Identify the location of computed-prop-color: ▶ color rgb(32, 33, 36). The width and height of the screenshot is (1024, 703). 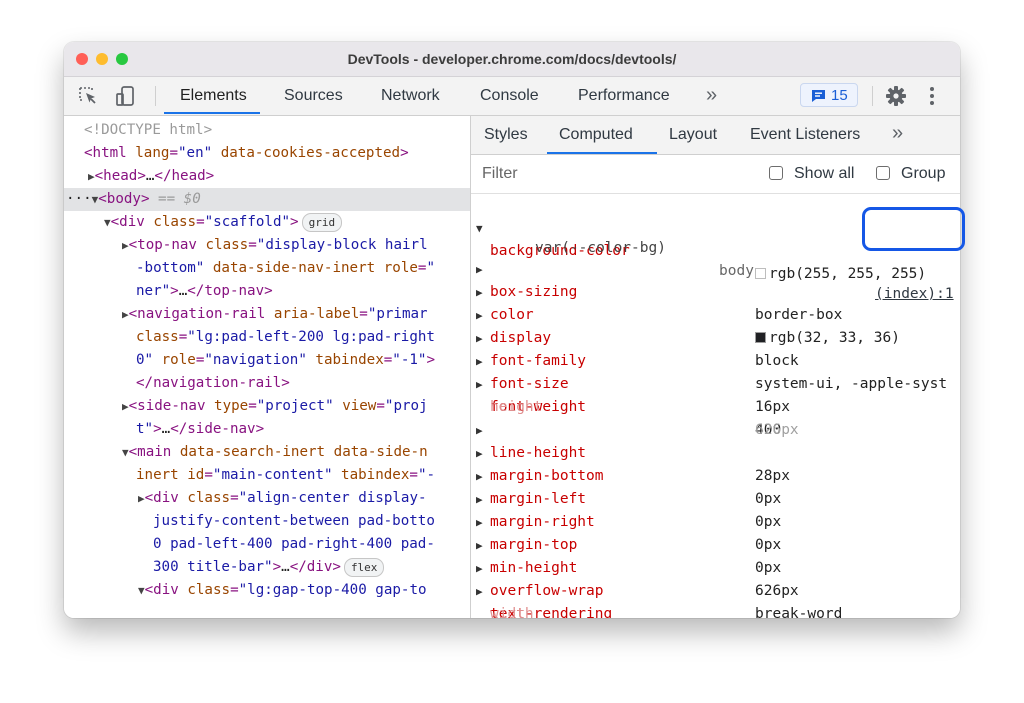
(715, 302).